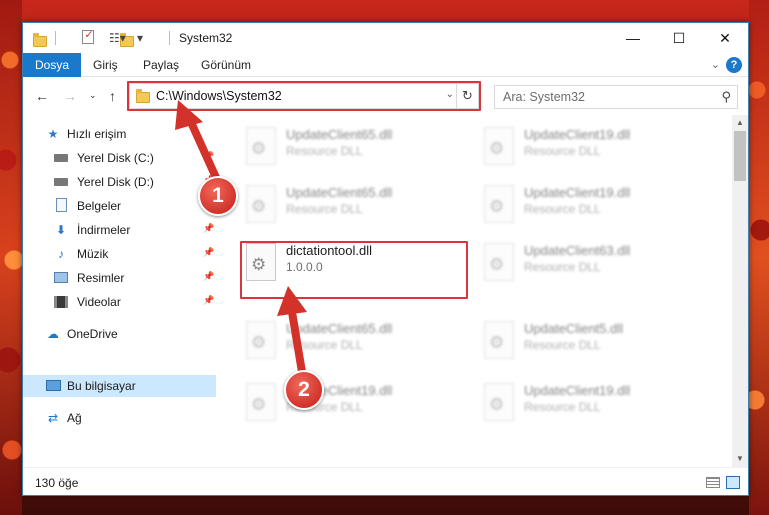 The image size is (769, 515). What do you see at coordinates (292, 331) in the screenshot?
I see `arrow-to-file` at bounding box center [292, 331].